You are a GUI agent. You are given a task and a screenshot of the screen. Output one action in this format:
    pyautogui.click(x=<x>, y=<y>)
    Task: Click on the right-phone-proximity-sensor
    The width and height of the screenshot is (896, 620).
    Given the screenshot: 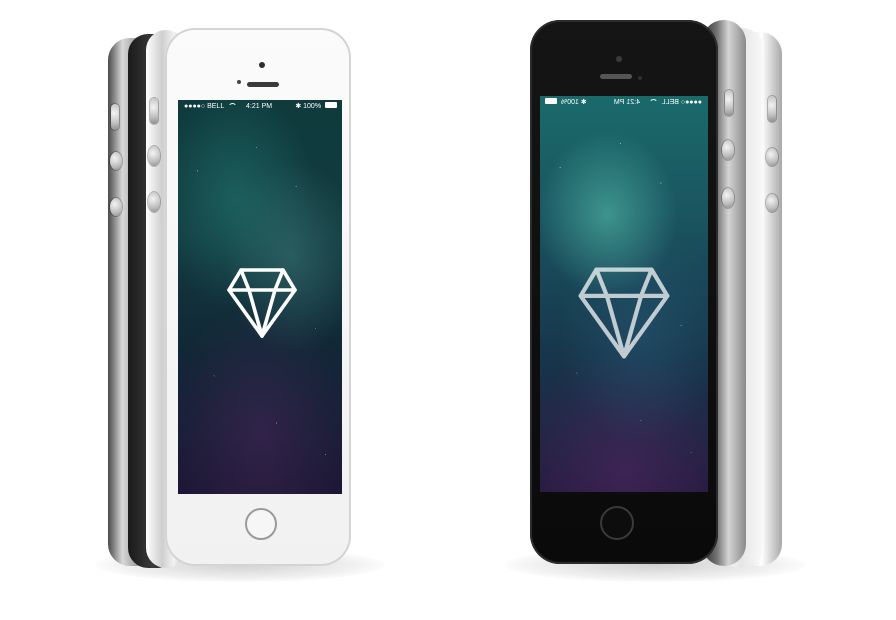 What is the action you would take?
    pyautogui.click(x=640, y=78)
    